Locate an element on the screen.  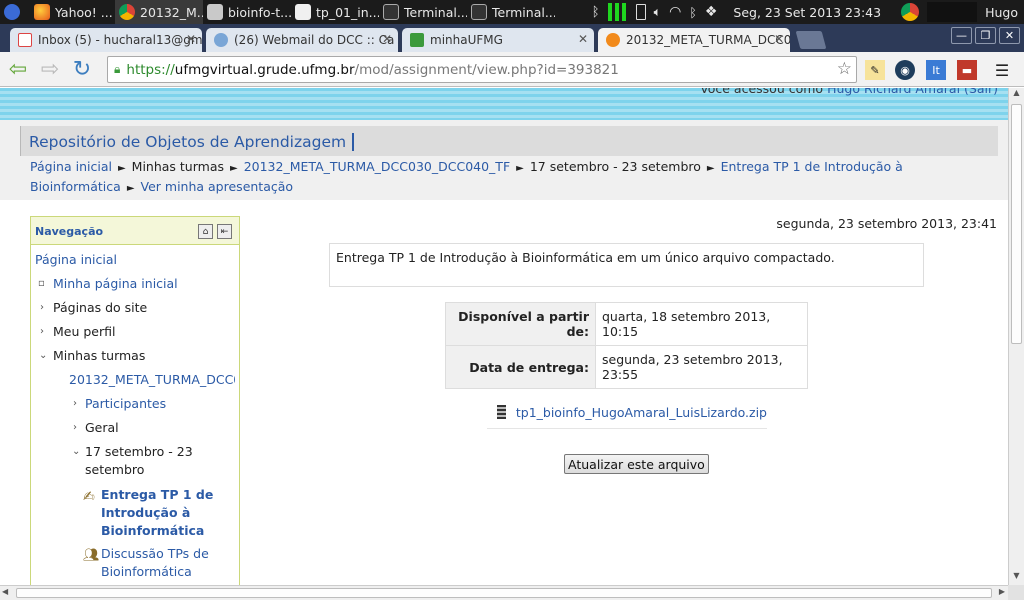
dropbox-icon: ❖ is located at coordinates (711, 12).